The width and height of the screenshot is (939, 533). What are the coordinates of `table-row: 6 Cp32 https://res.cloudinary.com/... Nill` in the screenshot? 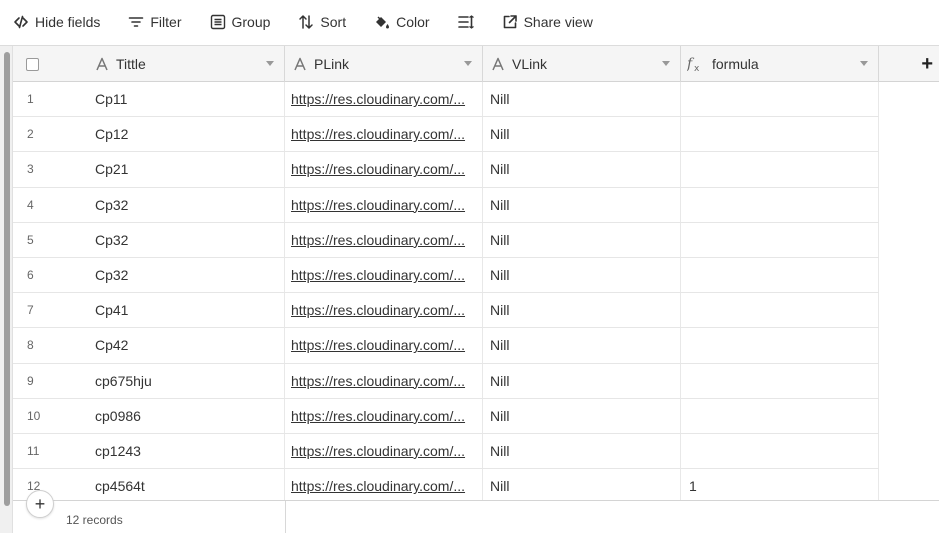 It's located at (446, 275).